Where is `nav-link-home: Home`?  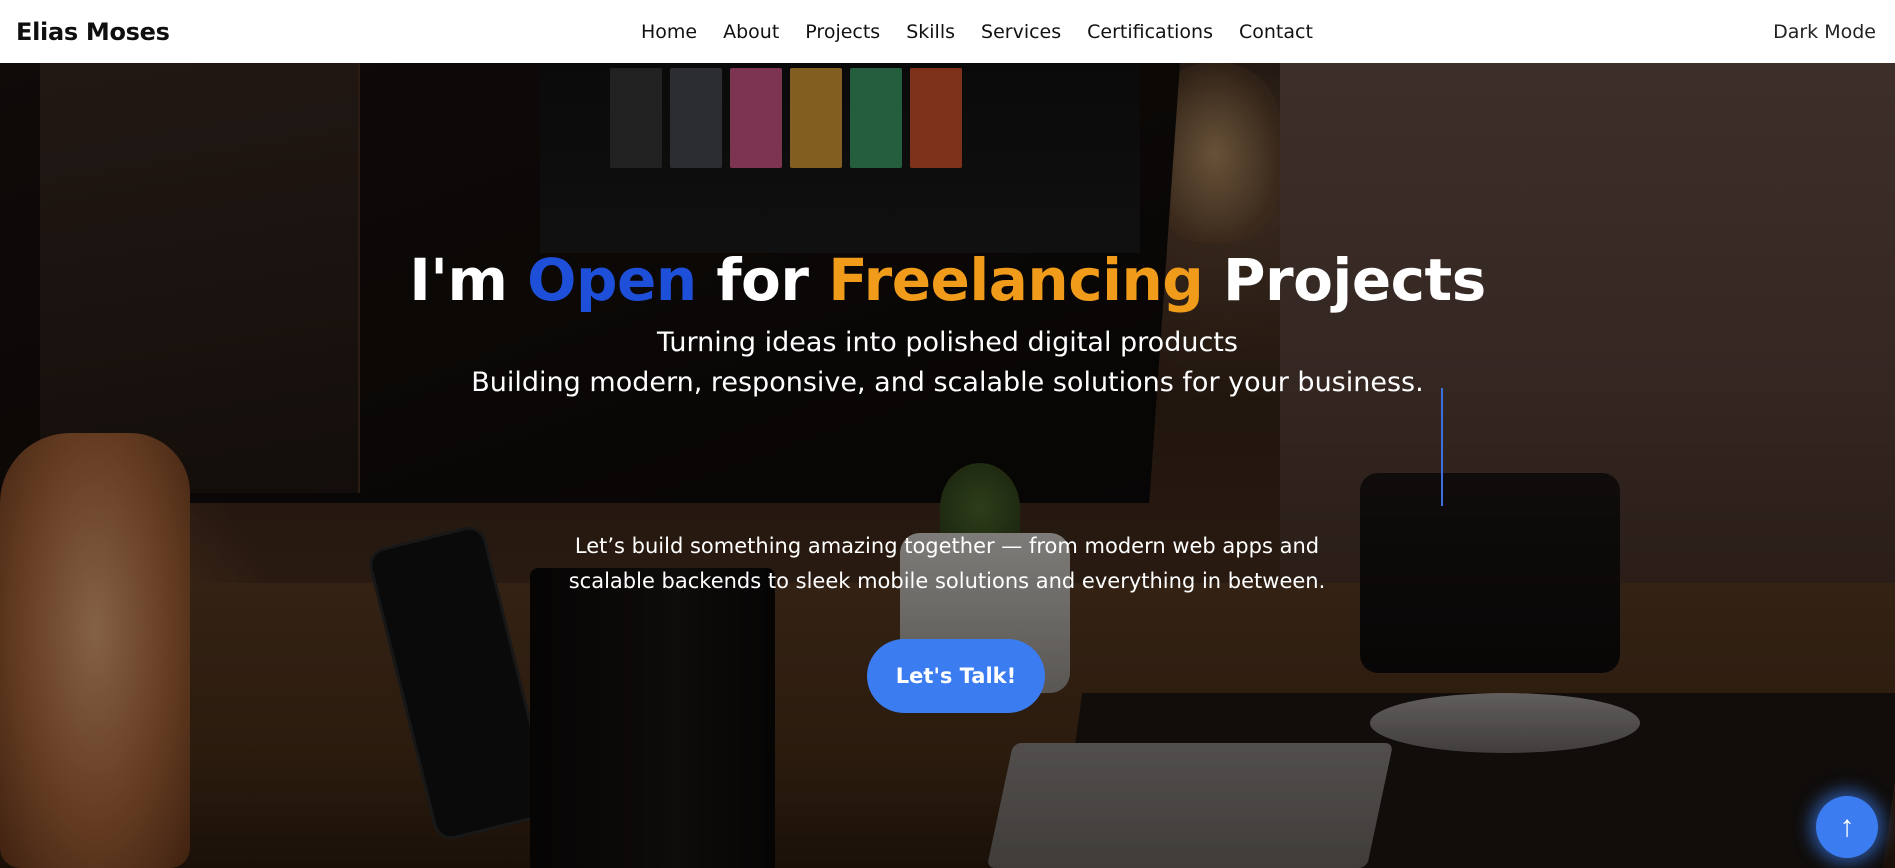
nav-link-home: Home is located at coordinates (669, 32).